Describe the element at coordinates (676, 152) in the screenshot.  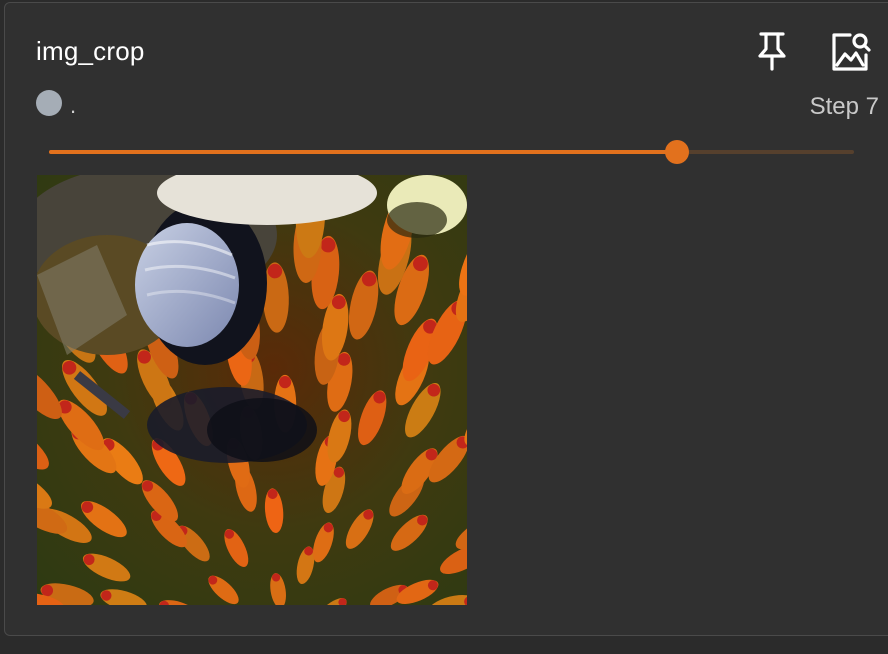
I see `slider-thumb` at that location.